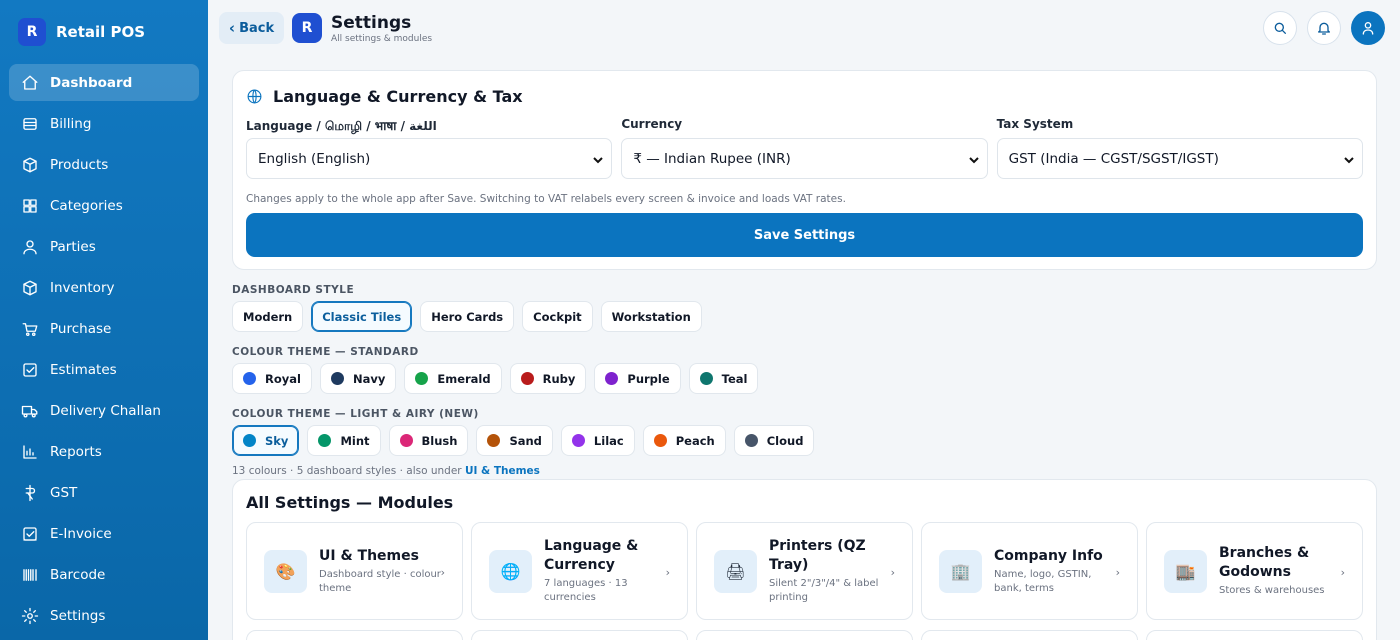 Image resolution: width=1400 pixels, height=640 pixels. What do you see at coordinates (104, 328) in the screenshot?
I see `sidebar-item-purchase: Purchase` at bounding box center [104, 328].